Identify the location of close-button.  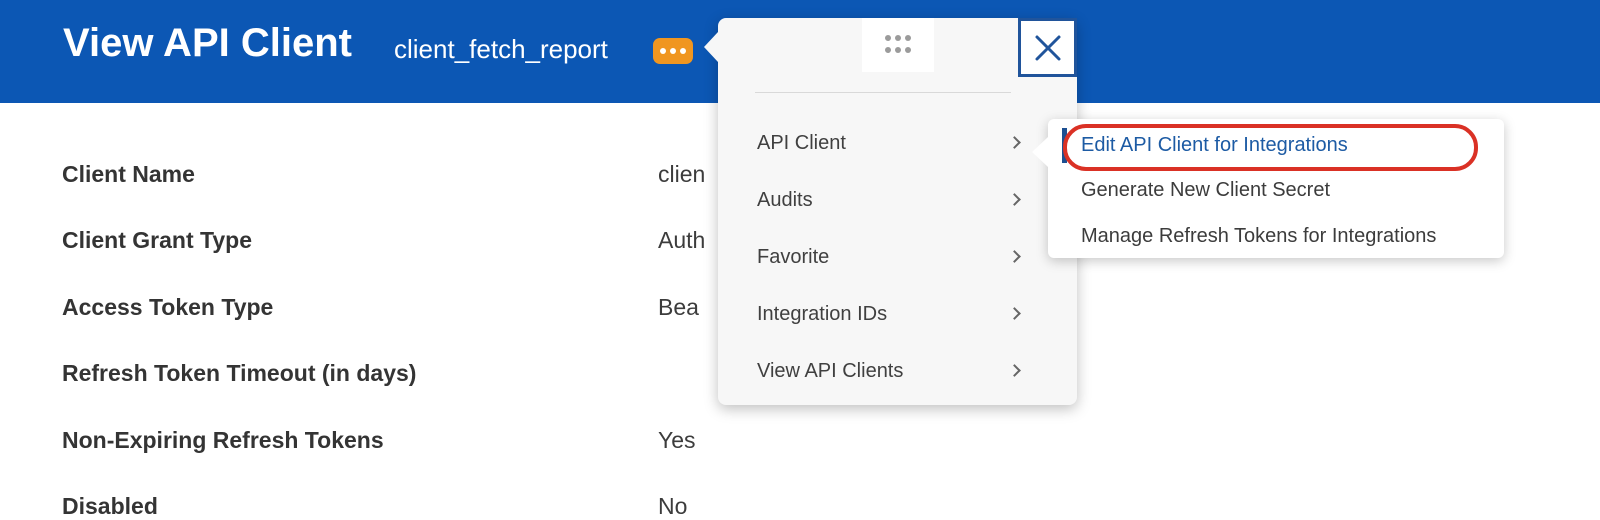
(1047, 47).